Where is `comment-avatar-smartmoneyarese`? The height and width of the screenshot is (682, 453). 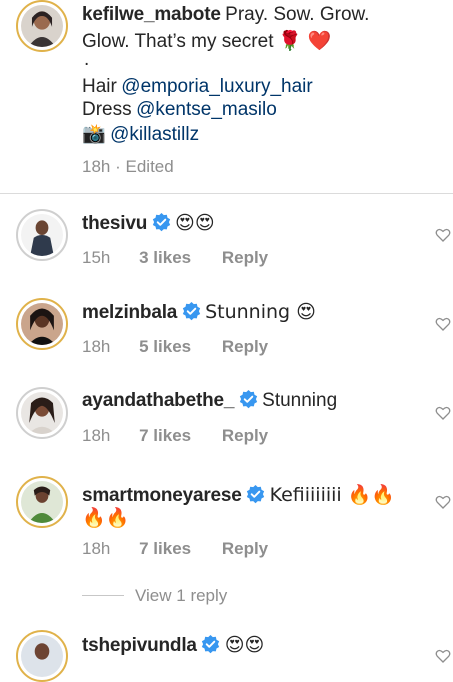 comment-avatar-smartmoneyarese is located at coordinates (42, 502).